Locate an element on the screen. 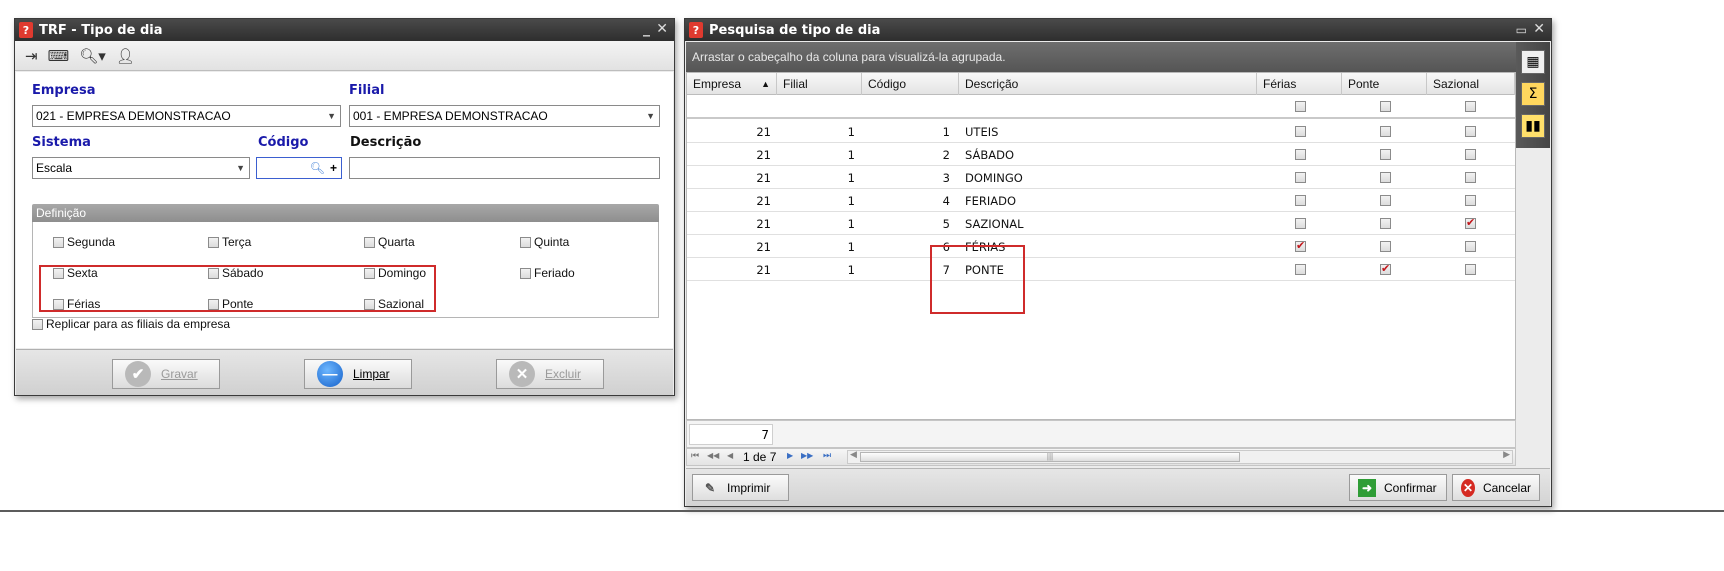 This screenshot has width=1724, height=571. checkbox-label: Terça is located at coordinates (237, 242).